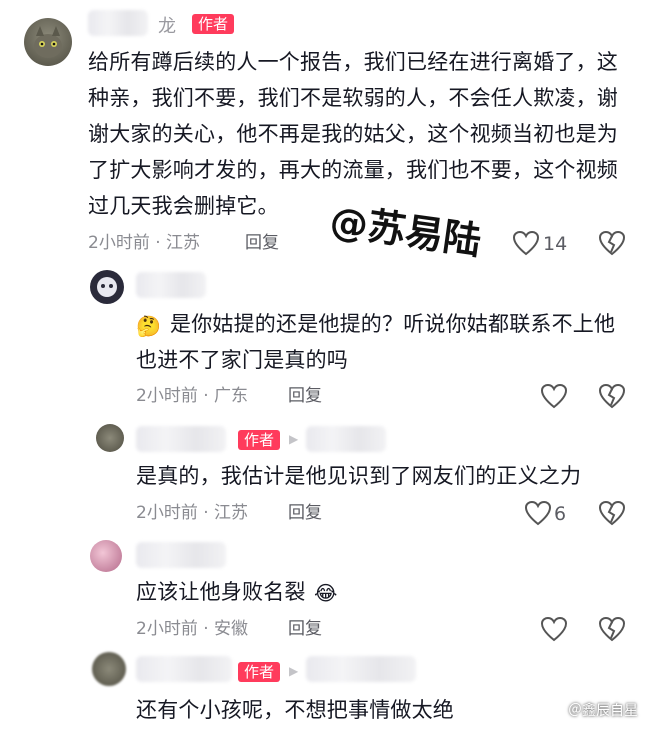 This screenshot has width=650, height=734. What do you see at coordinates (295, 710) in the screenshot?
I see `comment-text: 还有个小孩呢，不想把事情做太绝` at bounding box center [295, 710].